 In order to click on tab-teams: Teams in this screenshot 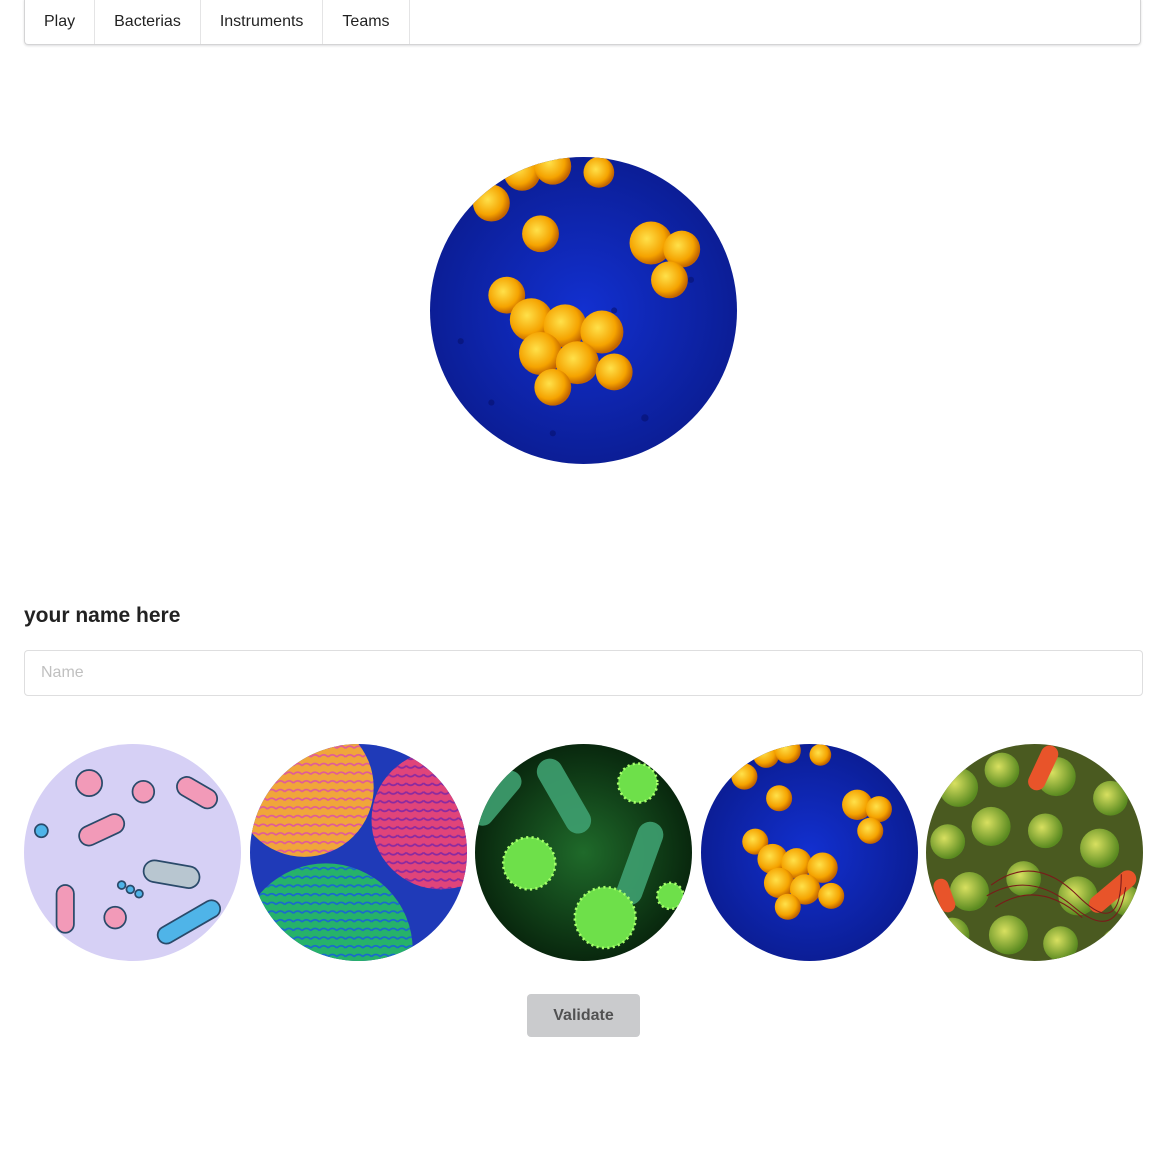, I will do `click(366, 22)`.